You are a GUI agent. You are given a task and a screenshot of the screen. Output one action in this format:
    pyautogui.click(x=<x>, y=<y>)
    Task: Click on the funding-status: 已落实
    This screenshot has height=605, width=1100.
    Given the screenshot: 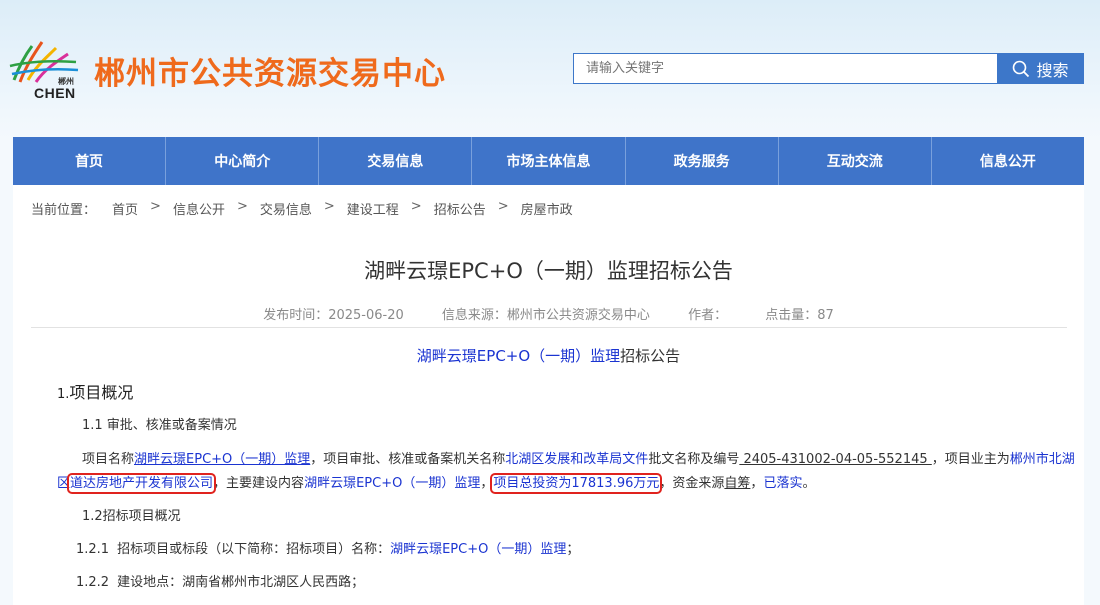 What is the action you would take?
    pyautogui.click(x=783, y=483)
    